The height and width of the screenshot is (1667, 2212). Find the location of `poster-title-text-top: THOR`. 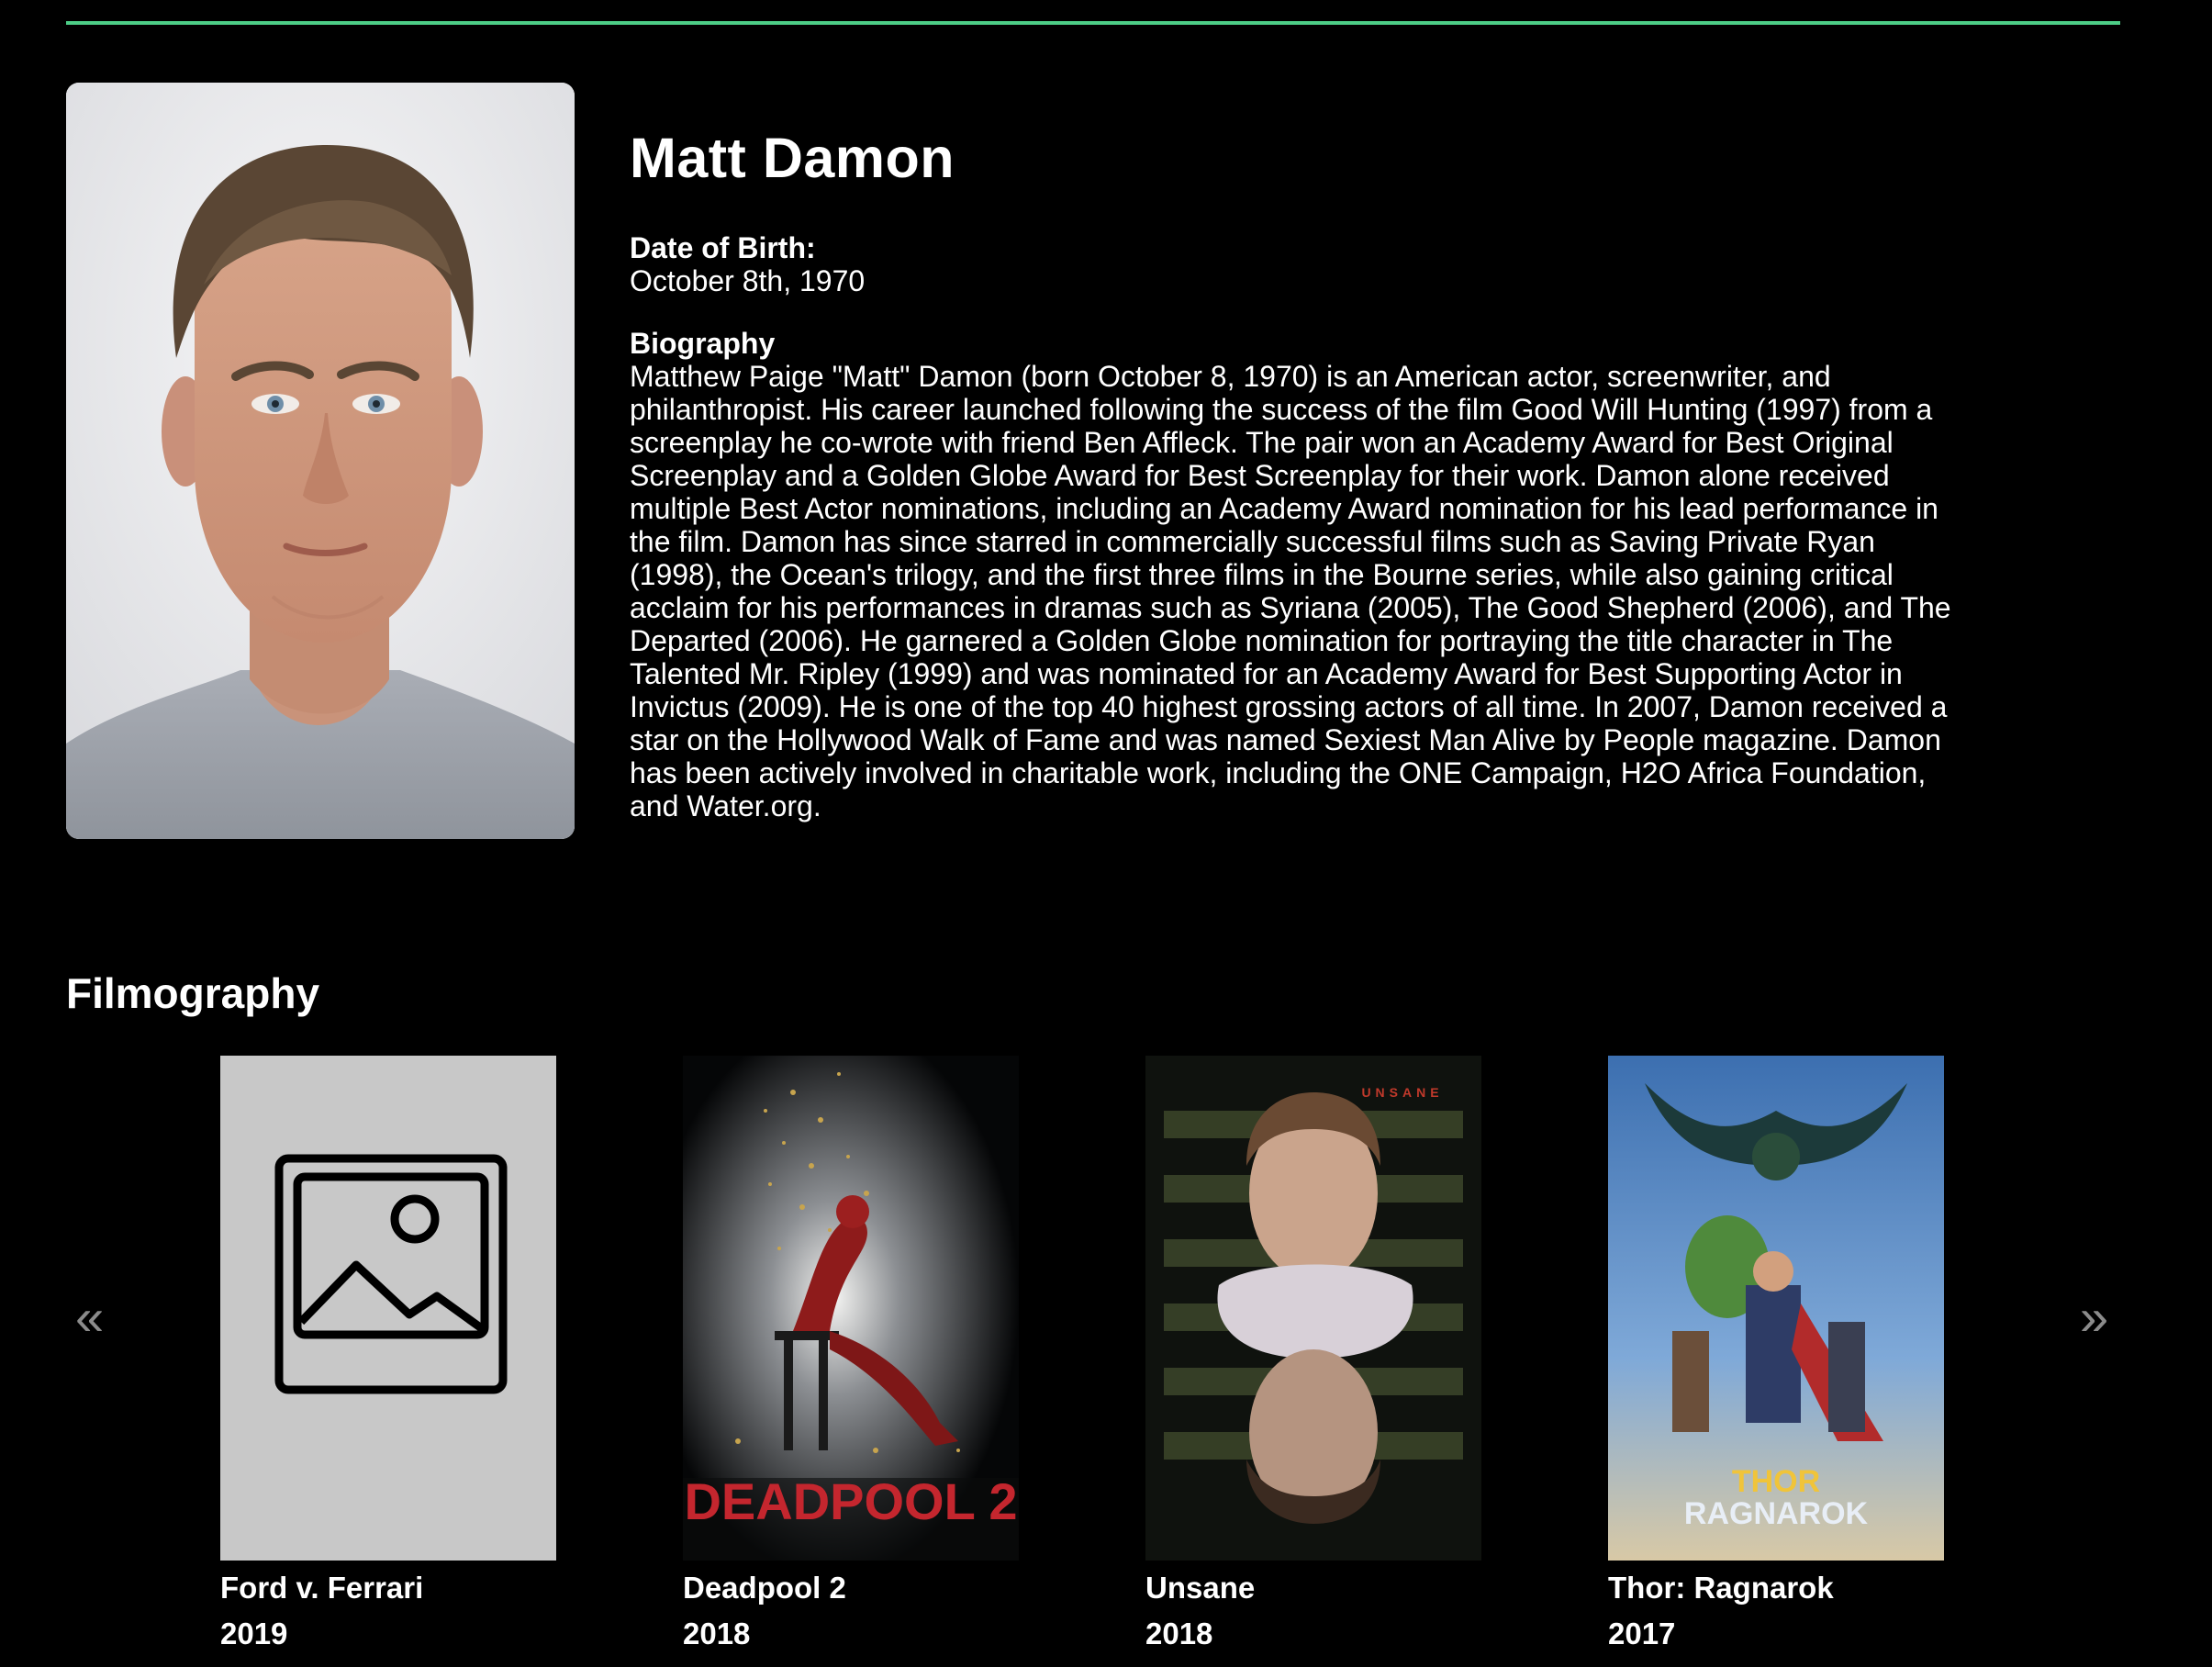

poster-title-text-top: THOR is located at coordinates (1776, 1481).